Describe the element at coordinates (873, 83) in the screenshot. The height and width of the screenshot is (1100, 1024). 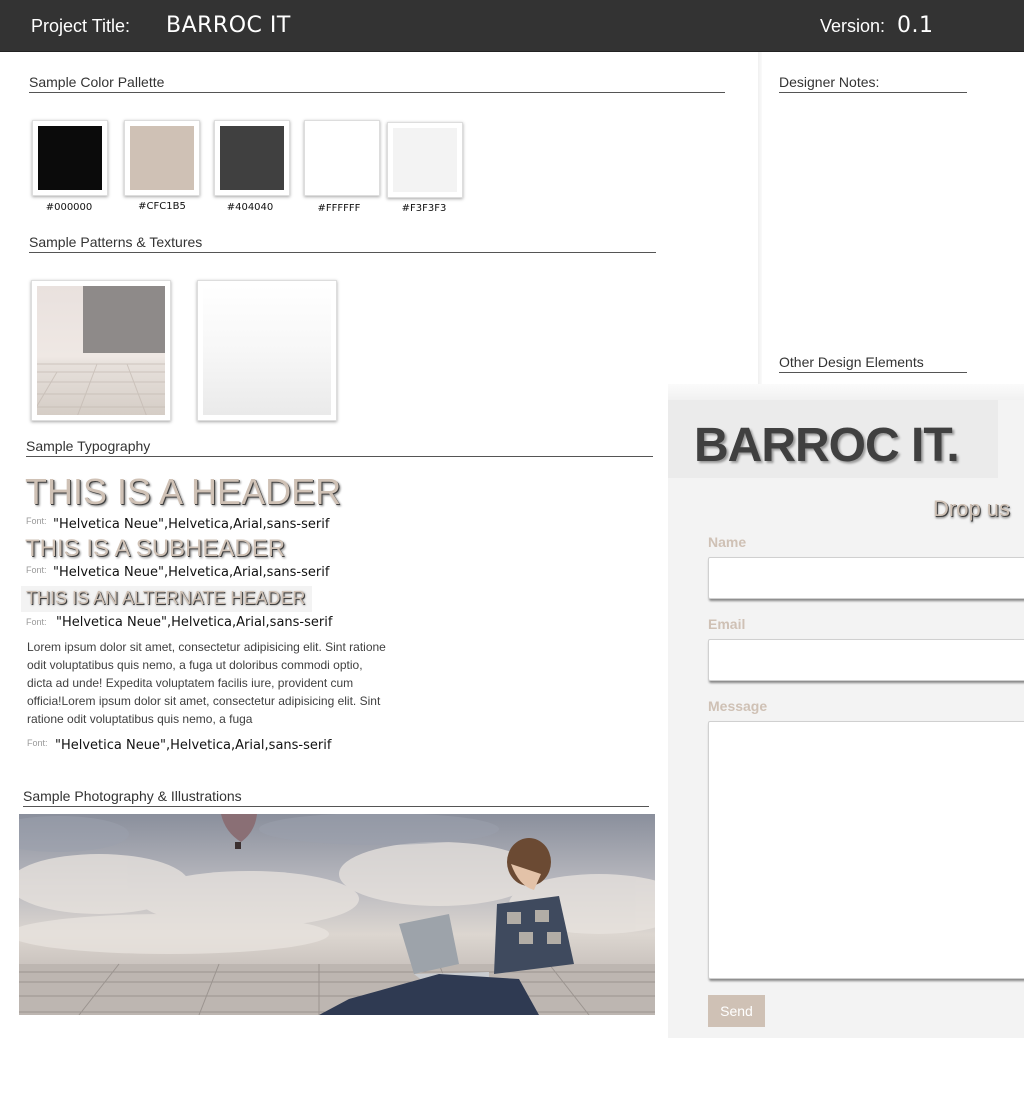
I see `designer-notes-title: Designer Notes:` at that location.